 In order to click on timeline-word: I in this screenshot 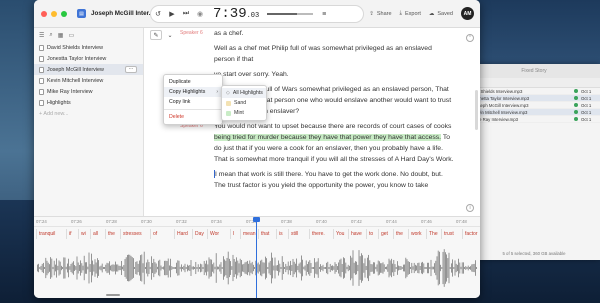, I will do `click(232, 234)`.